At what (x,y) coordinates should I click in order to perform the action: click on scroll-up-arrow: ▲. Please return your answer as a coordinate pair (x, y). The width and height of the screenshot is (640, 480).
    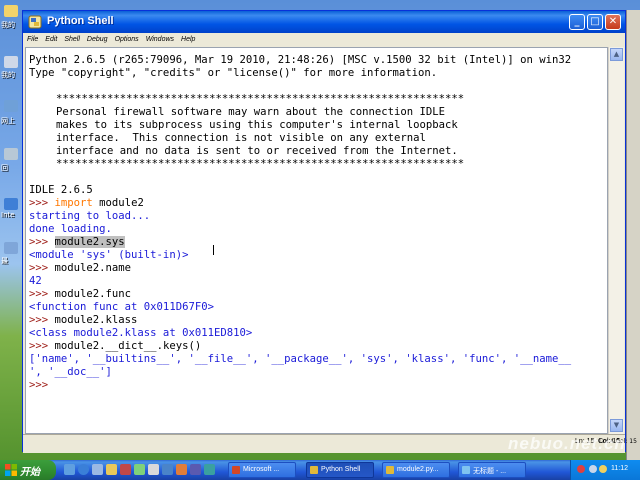
    Looking at the image, I should click on (616, 54).